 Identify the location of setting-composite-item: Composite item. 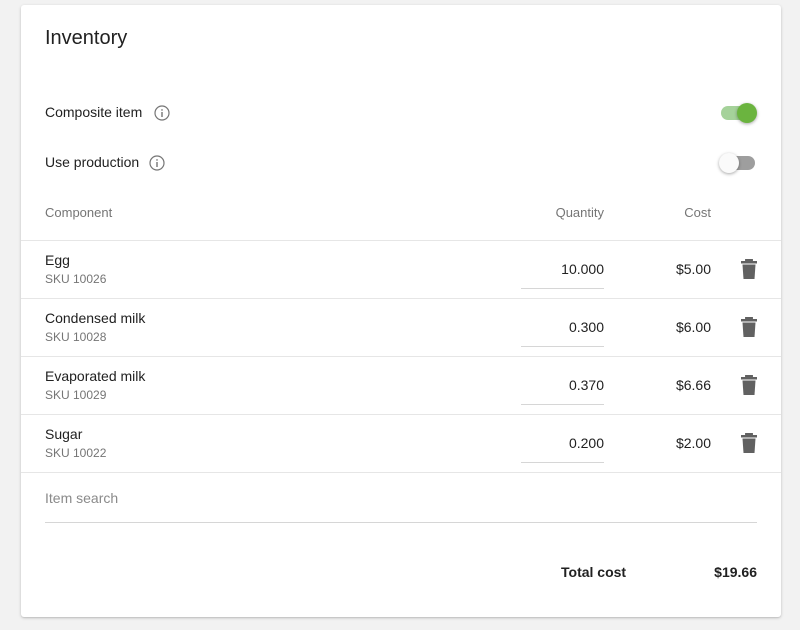
(401, 113).